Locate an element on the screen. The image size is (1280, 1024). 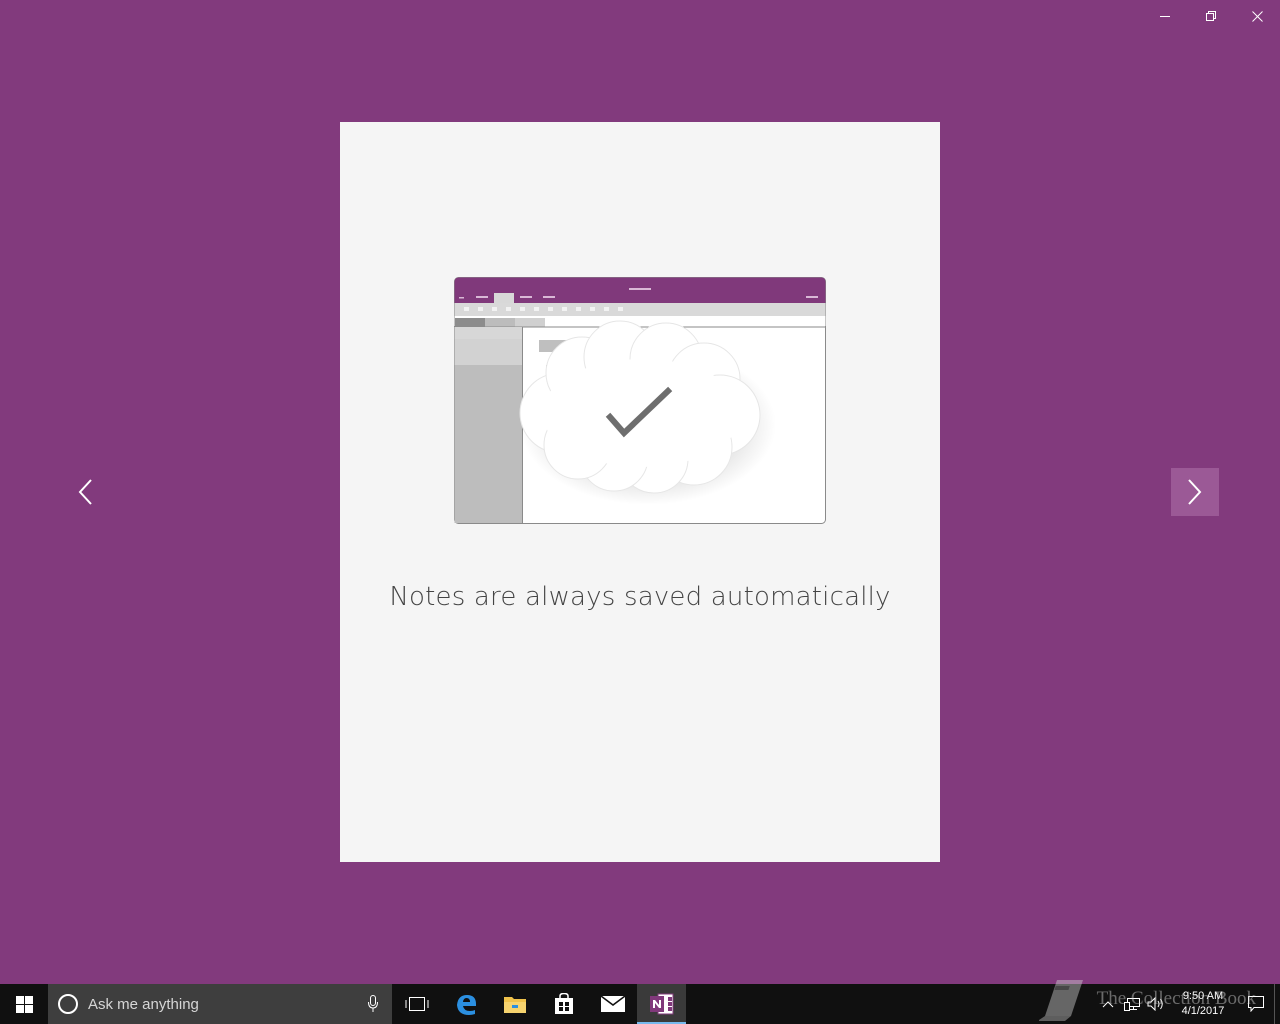
volume-button is located at coordinates (1156, 1004).